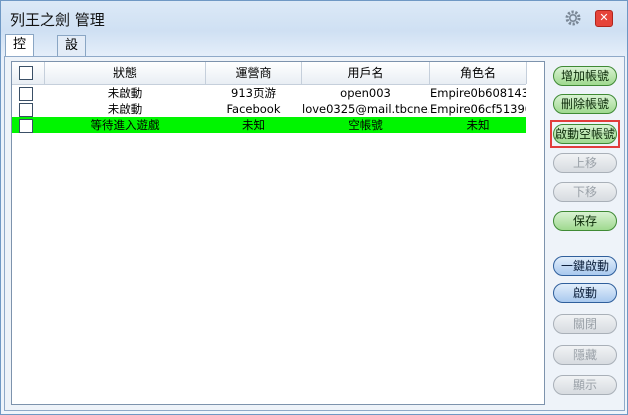 This screenshot has height=415, width=628. I want to click on move-up-button: 上移, so click(585, 163).